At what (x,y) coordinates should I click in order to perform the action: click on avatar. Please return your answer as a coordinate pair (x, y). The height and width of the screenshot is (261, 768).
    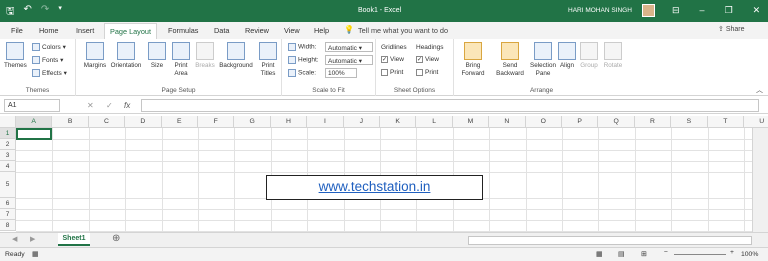
    Looking at the image, I should click on (648, 10).